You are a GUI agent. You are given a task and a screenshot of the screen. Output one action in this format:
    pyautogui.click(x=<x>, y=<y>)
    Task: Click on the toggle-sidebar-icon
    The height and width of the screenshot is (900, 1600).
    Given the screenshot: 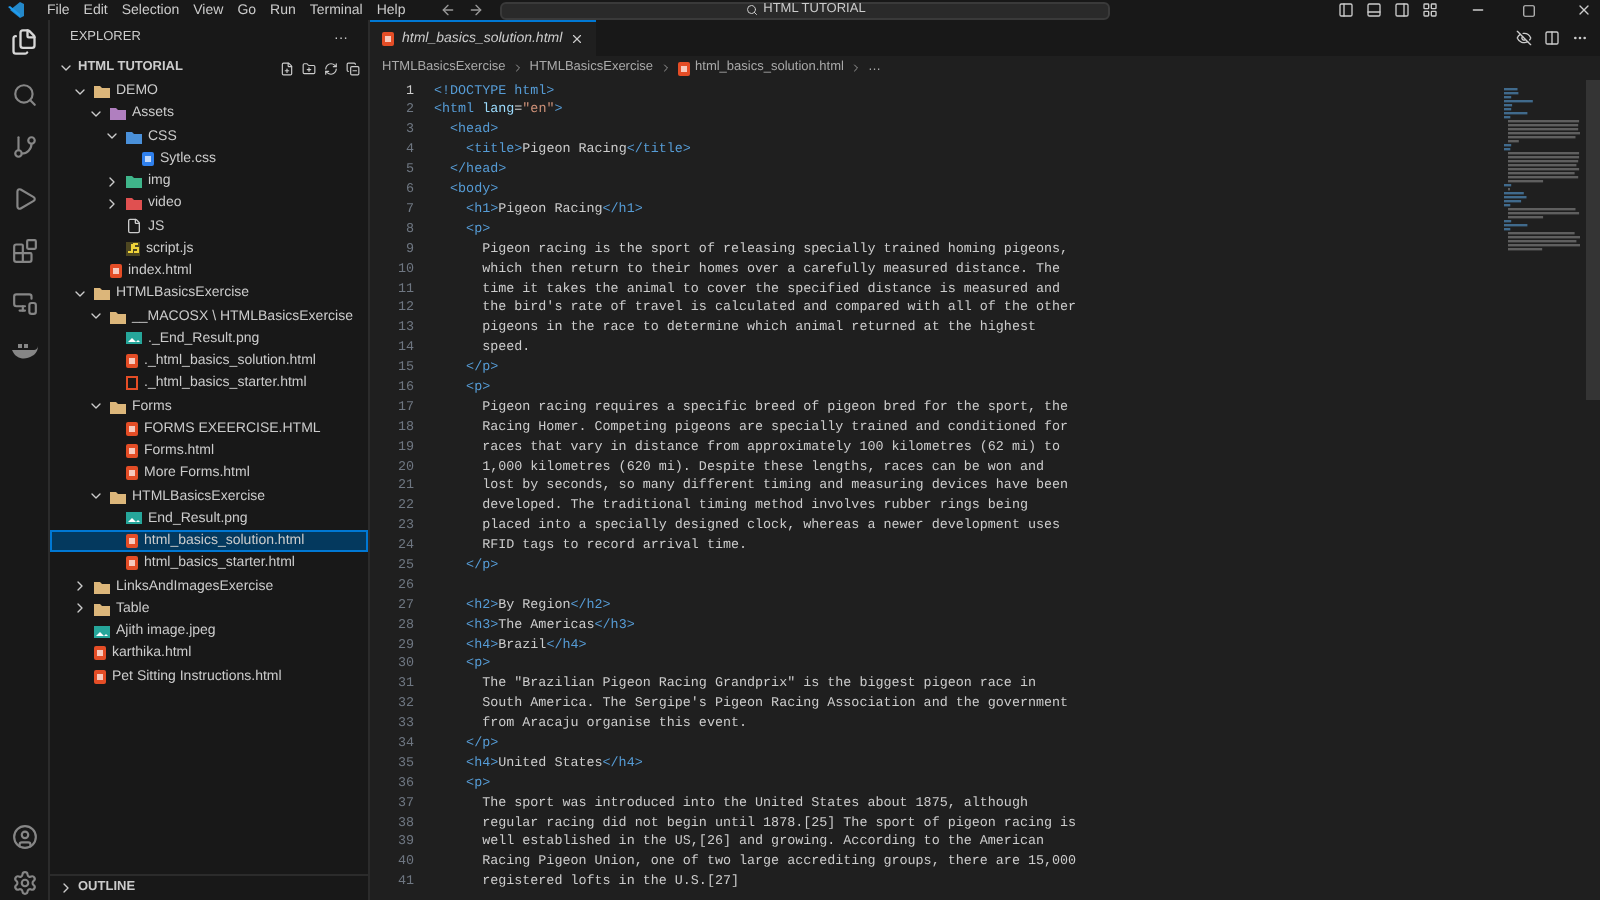 What is the action you would take?
    pyautogui.click(x=1346, y=10)
    